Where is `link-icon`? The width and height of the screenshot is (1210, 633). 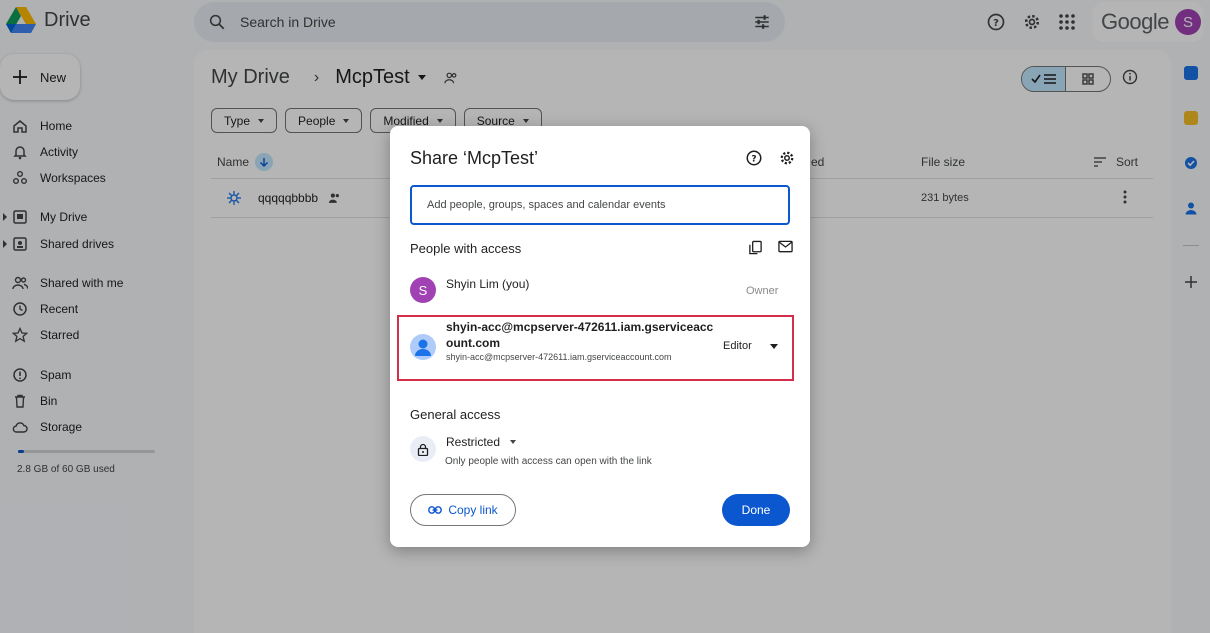
link-icon is located at coordinates (435, 510).